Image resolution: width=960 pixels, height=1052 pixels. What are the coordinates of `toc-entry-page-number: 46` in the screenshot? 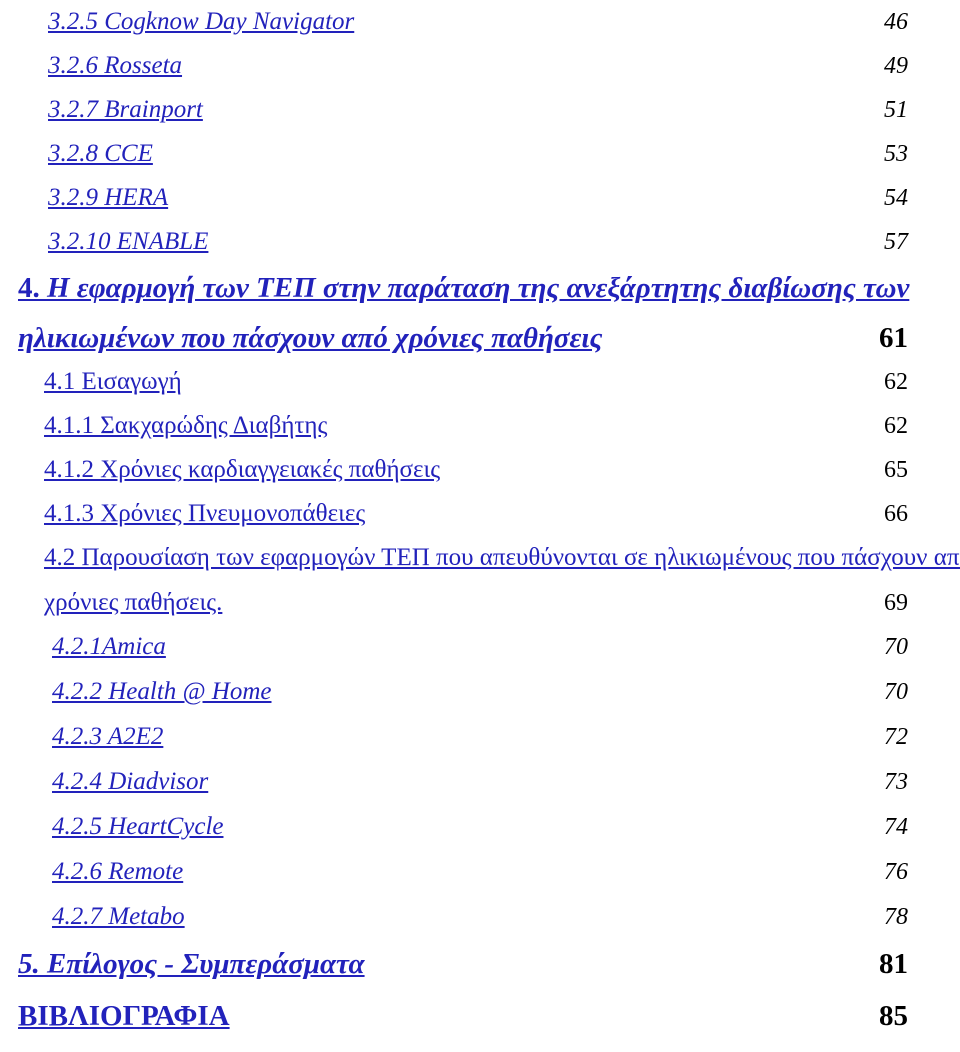 It's located at (896, 22).